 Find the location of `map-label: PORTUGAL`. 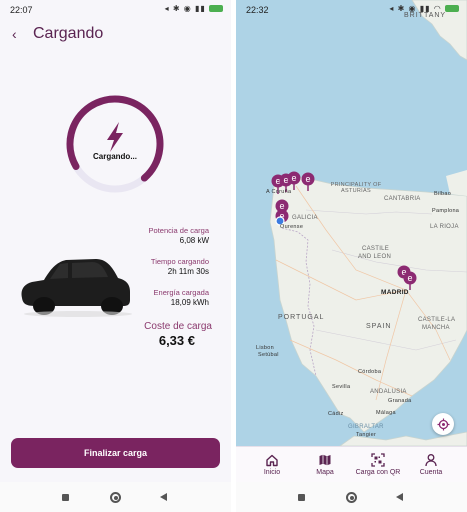

map-label: PORTUGAL is located at coordinates (301, 317).